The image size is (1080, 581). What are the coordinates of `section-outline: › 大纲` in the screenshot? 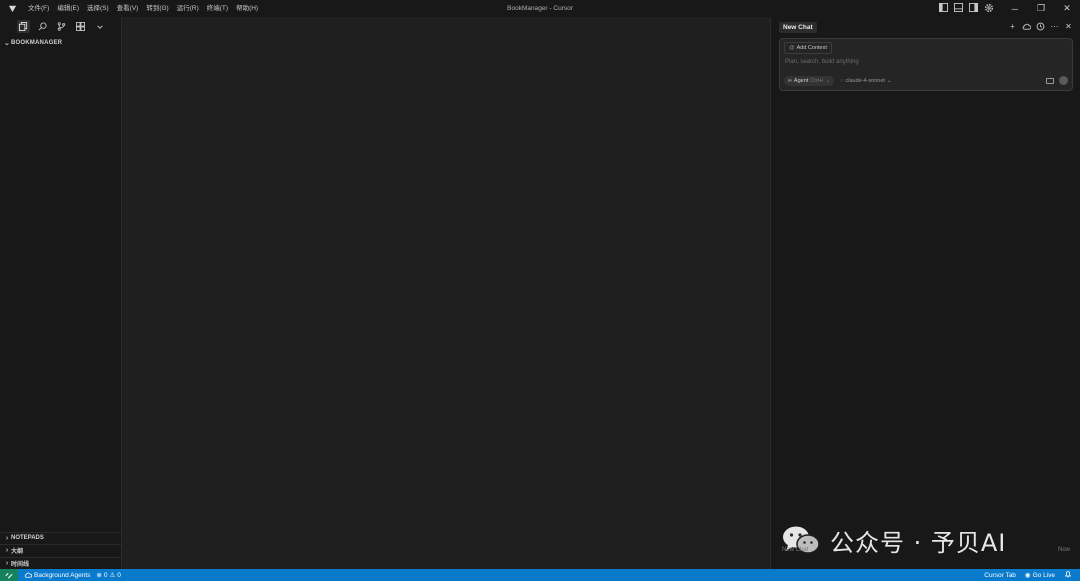 It's located at (60, 550).